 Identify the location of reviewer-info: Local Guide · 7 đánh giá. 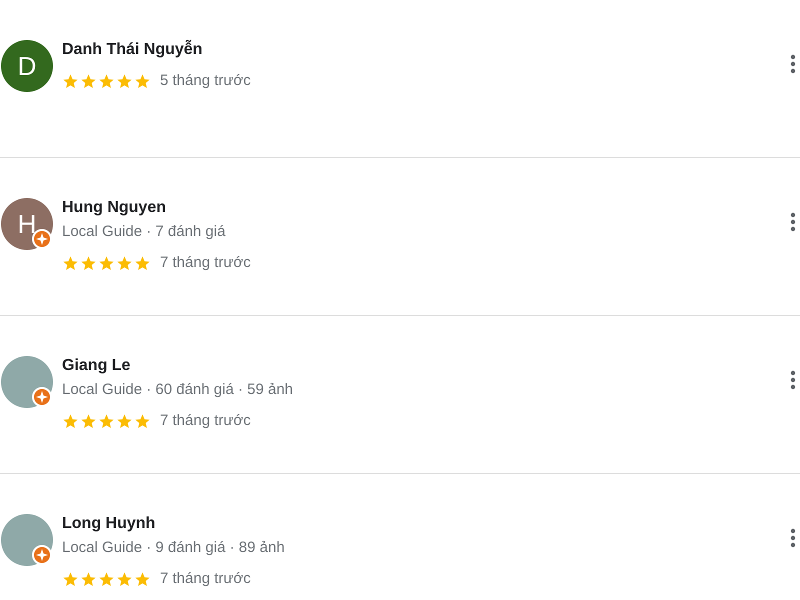
(144, 232).